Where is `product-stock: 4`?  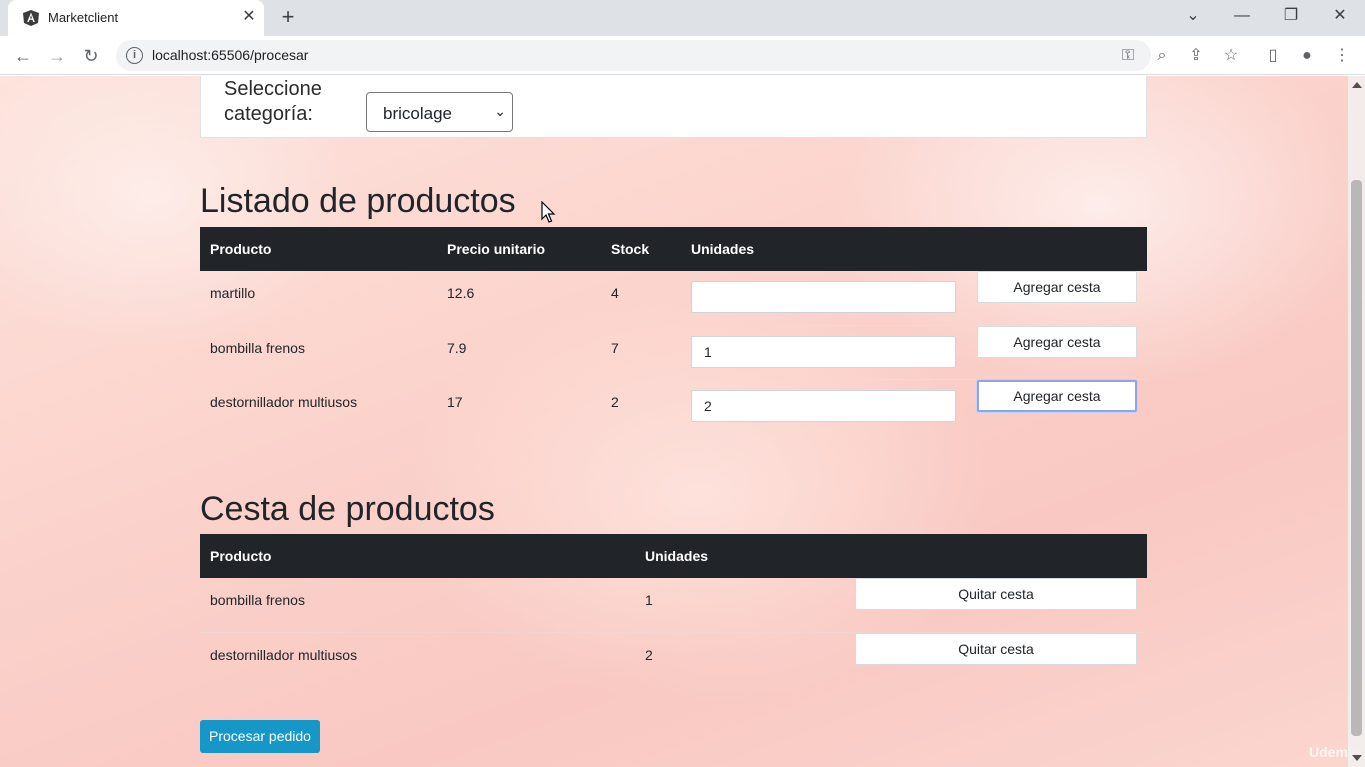 product-stock: 4 is located at coordinates (615, 293).